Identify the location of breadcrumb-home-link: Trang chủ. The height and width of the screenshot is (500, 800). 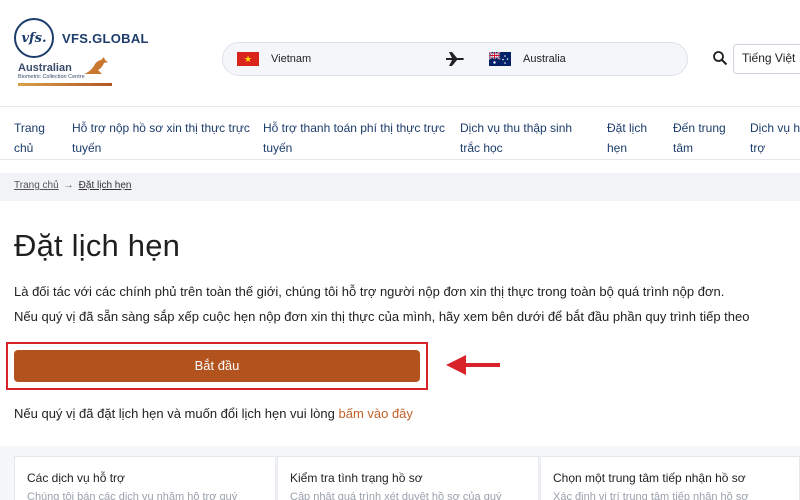
(36, 185).